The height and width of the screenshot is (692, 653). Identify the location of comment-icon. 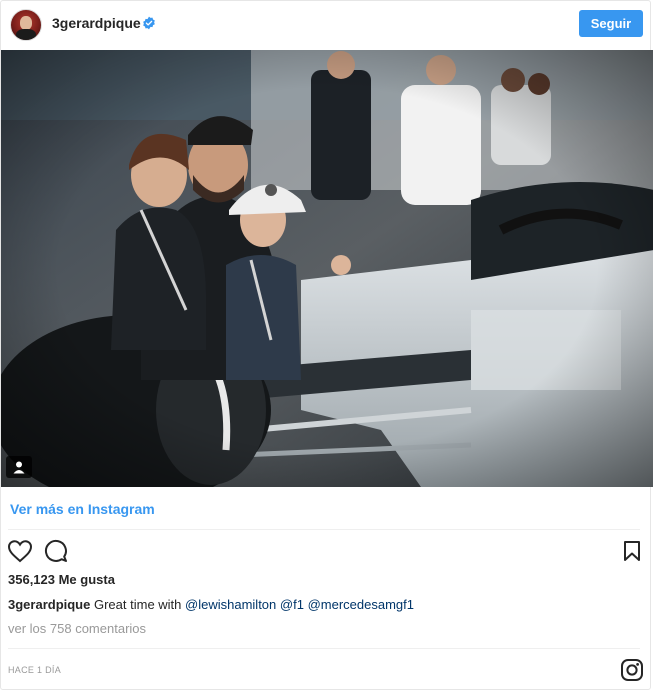
(56, 551).